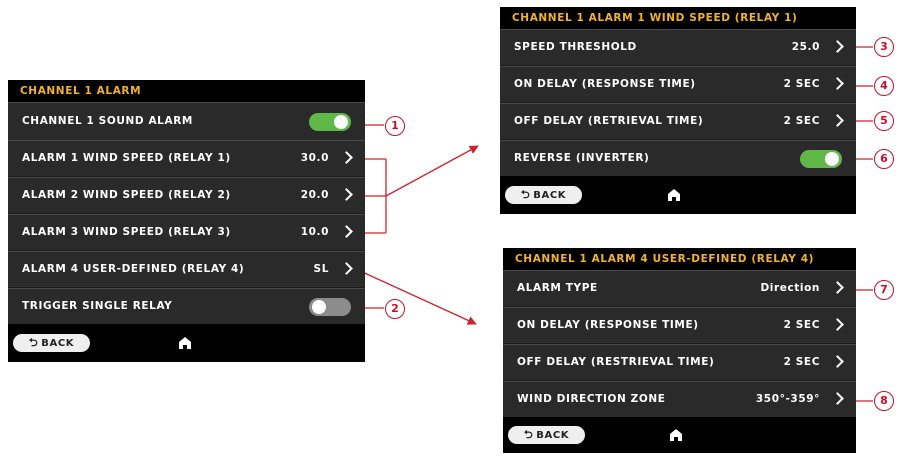 This screenshot has height=458, width=909. Describe the element at coordinates (126, 195) in the screenshot. I see `row-label: ALARM 2 WIND SPEED (RELAY 2)` at that location.